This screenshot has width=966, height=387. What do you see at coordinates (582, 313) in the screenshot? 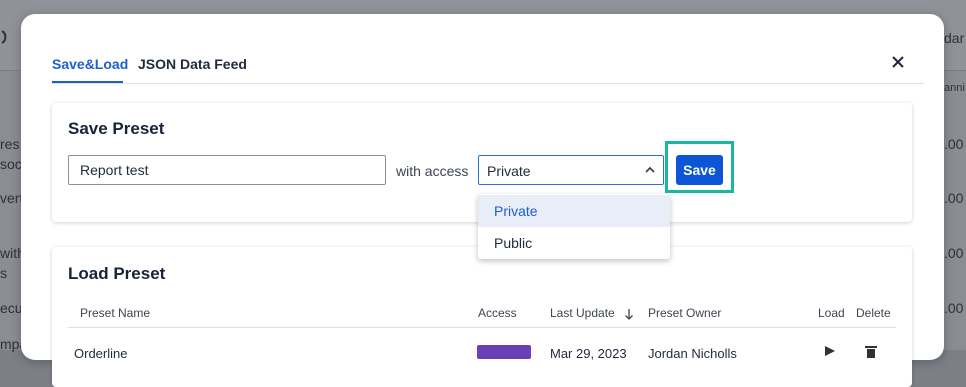
I see `column-header-last-update: Last Update` at bounding box center [582, 313].